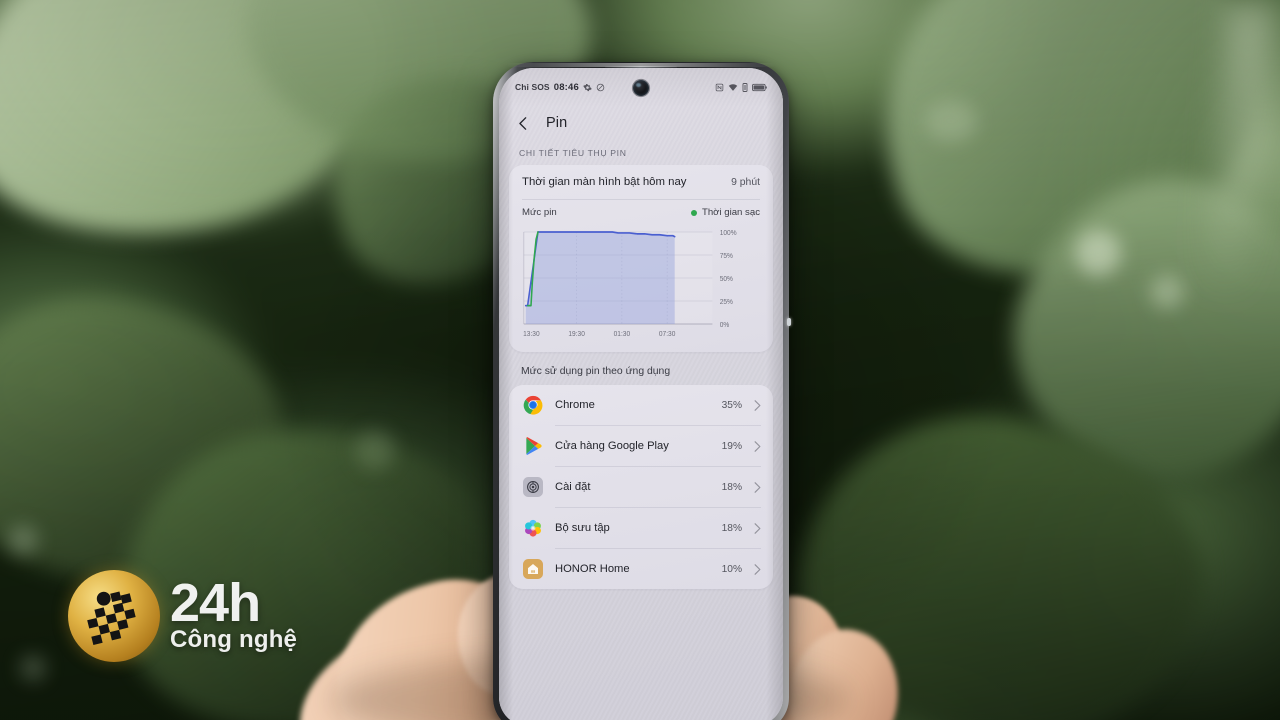 The width and height of the screenshot is (1280, 720). What do you see at coordinates (731, 405) in the screenshot?
I see `app-battery-percent: 35%` at bounding box center [731, 405].